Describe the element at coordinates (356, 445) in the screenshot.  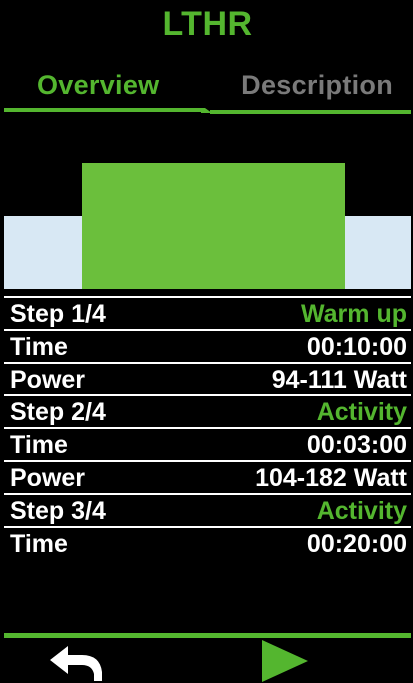
I see `time-value: 00:03:00` at that location.